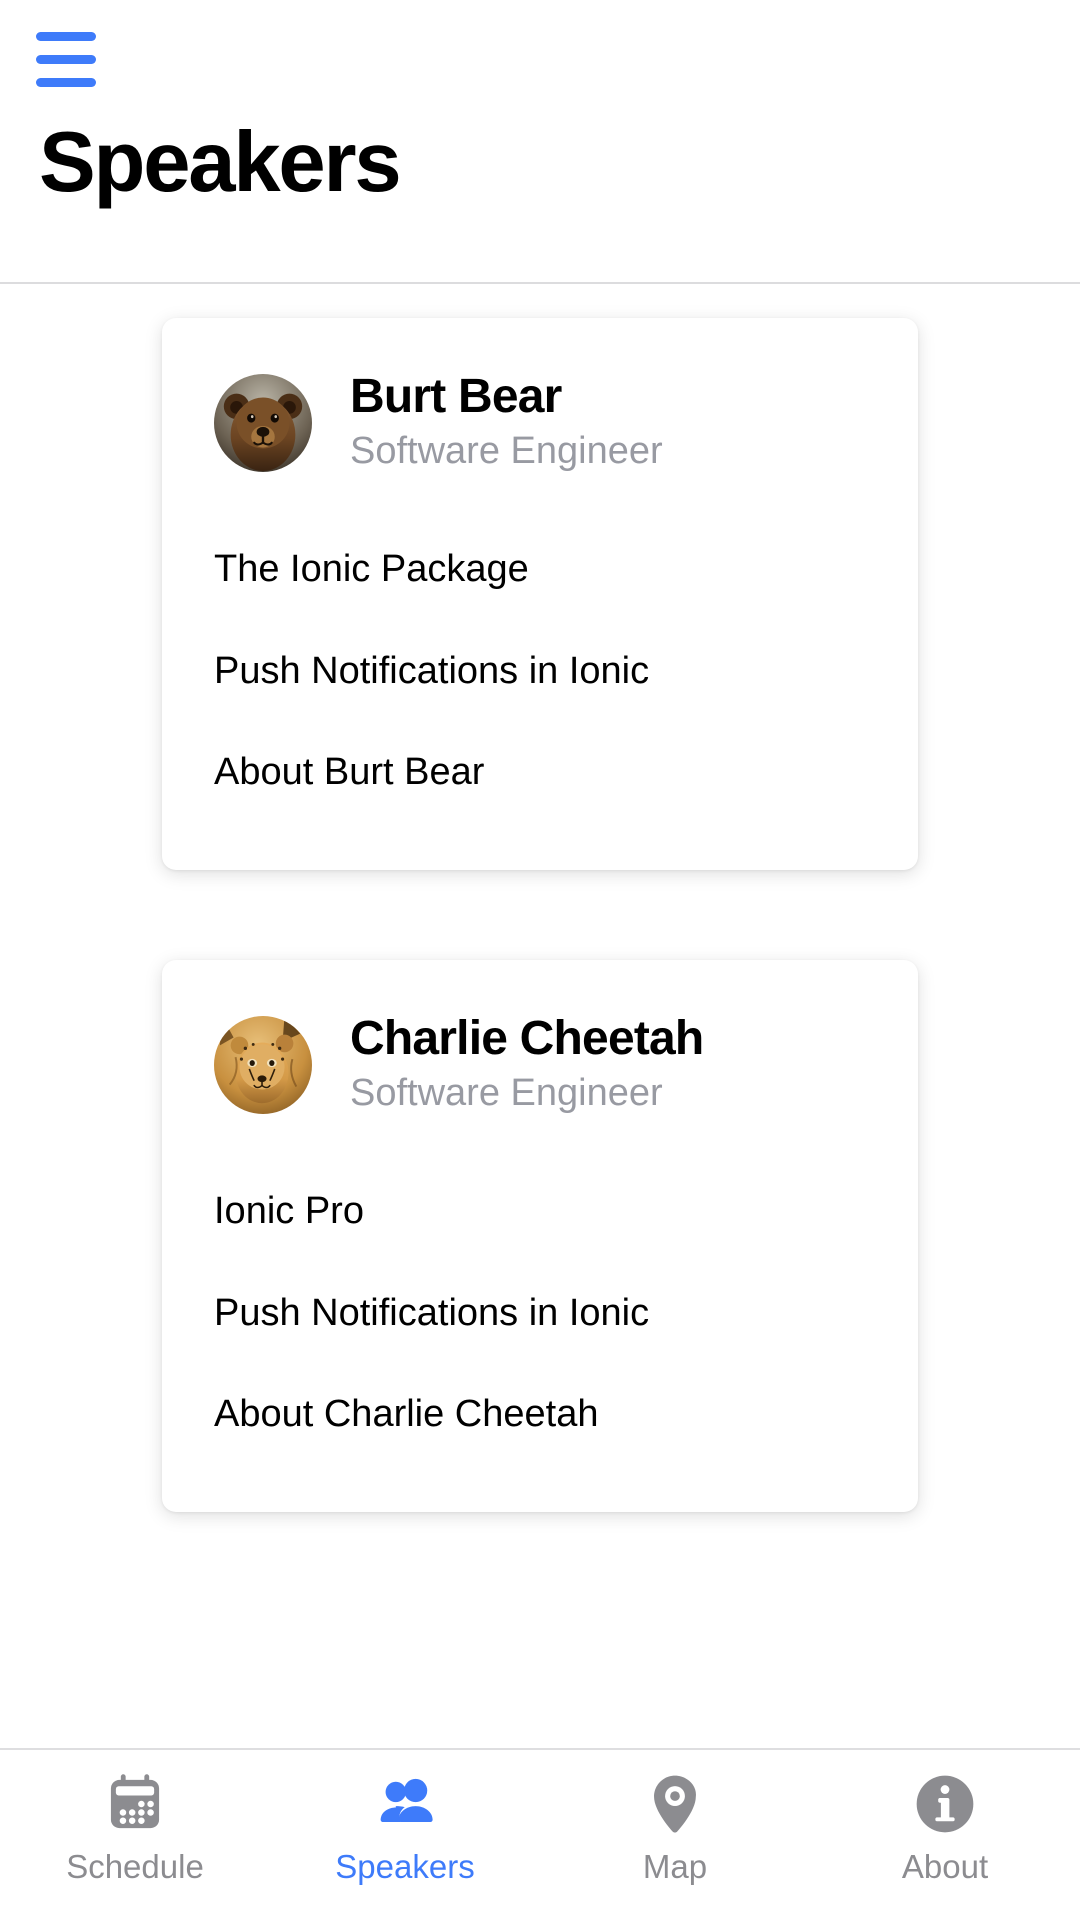 The width and height of the screenshot is (1080, 1920). Describe the element at coordinates (66, 36) in the screenshot. I see `menu-bar-top` at that location.